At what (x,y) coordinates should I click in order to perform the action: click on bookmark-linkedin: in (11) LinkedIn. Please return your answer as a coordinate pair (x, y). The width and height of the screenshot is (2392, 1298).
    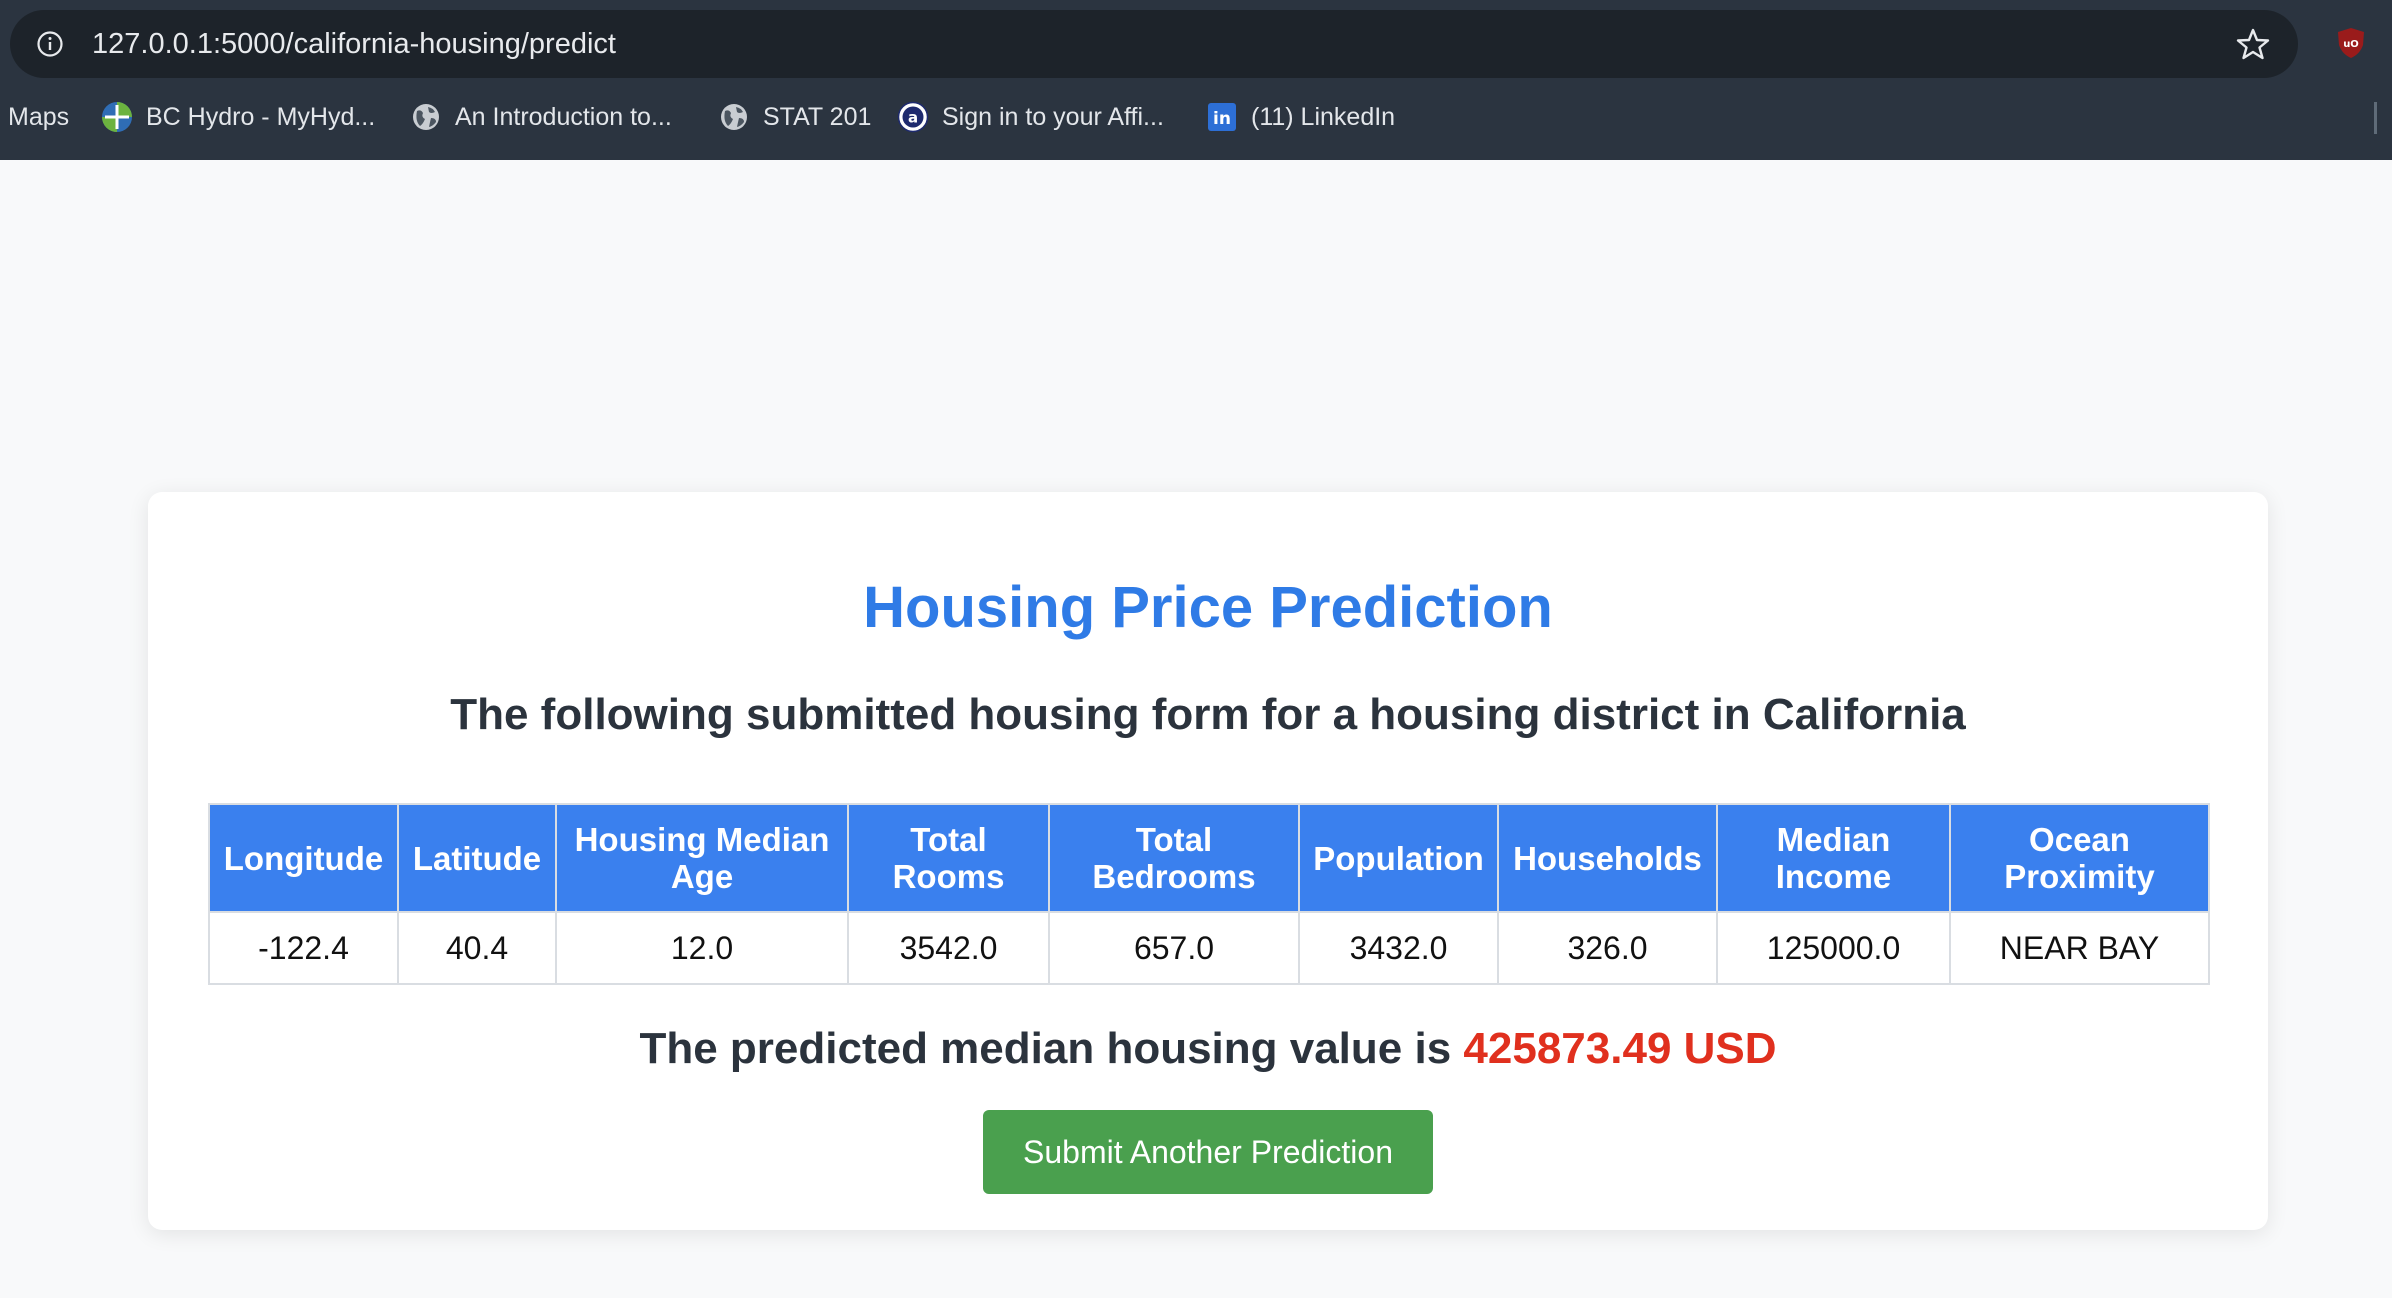
    Looking at the image, I should click on (1300, 117).